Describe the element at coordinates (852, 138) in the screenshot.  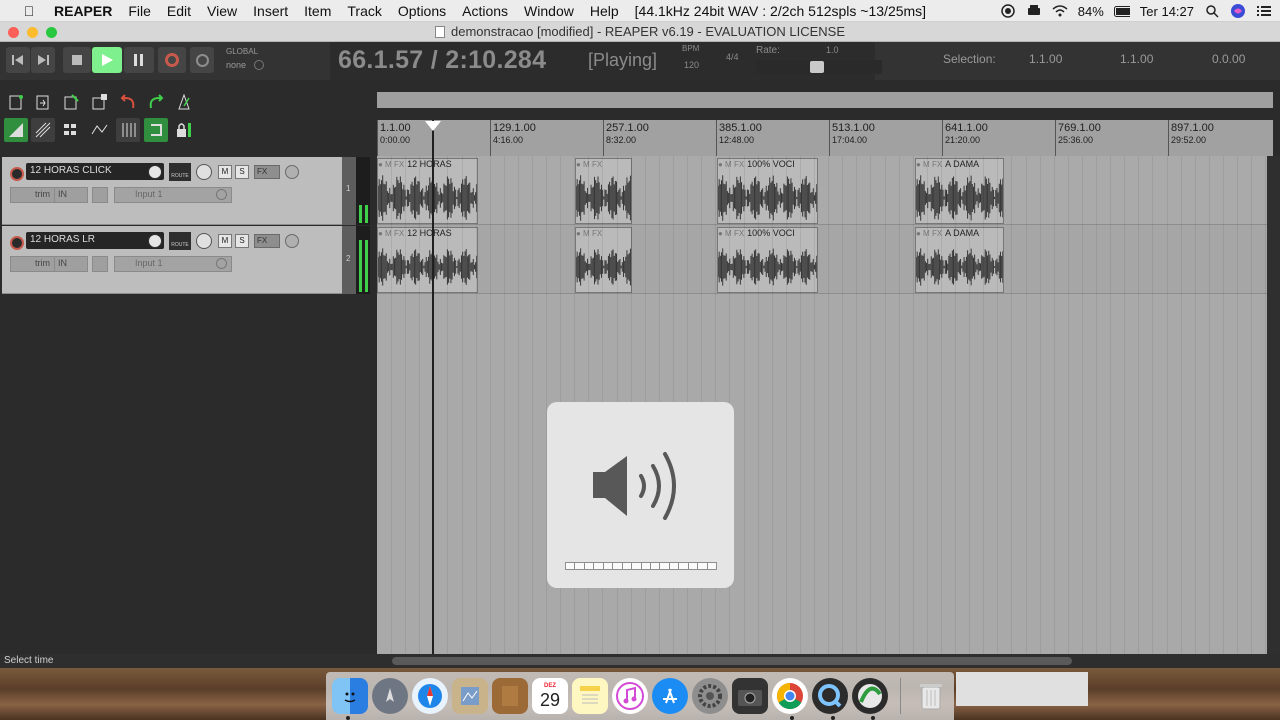
I see `ruler-marker: 513.1.00 17:04.00` at that location.